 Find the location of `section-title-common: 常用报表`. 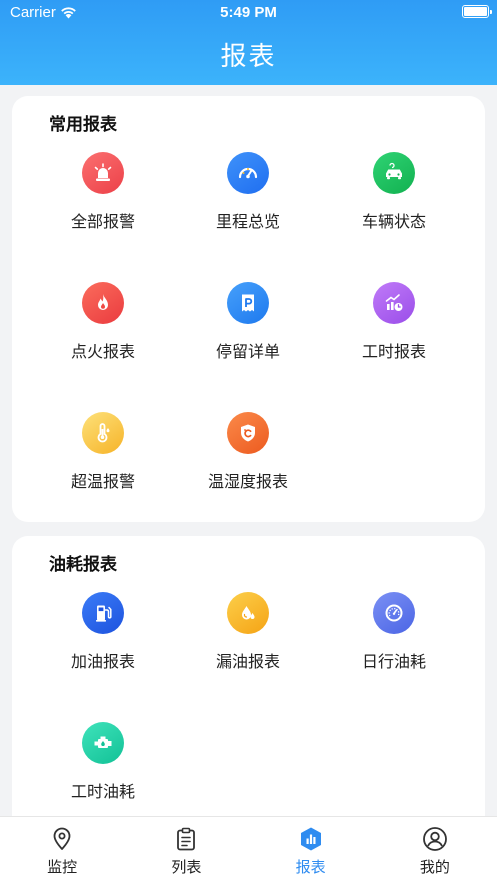

section-title-common: 常用报表 is located at coordinates (83, 125).